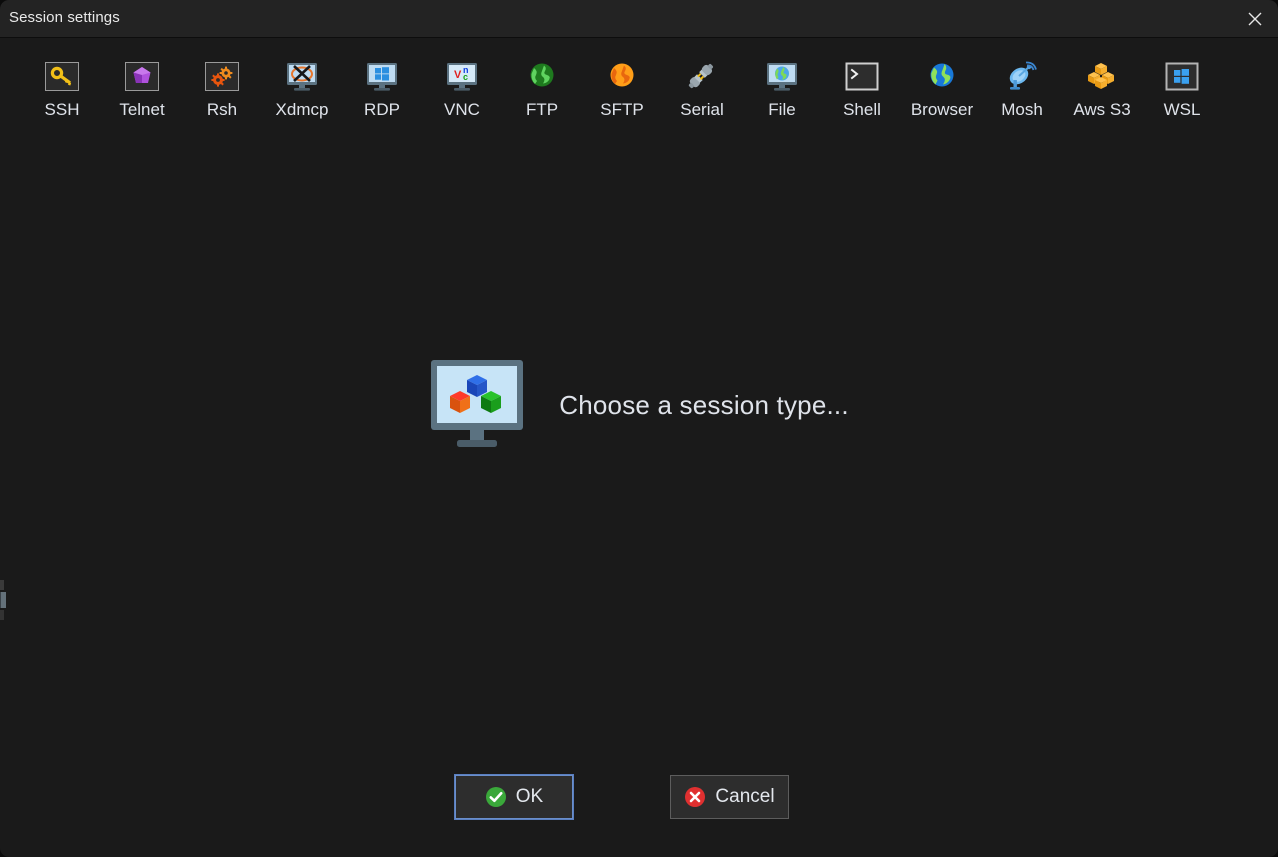 This screenshot has width=1278, height=857. Describe the element at coordinates (62, 109) in the screenshot. I see `session-type-label: SSH` at that location.